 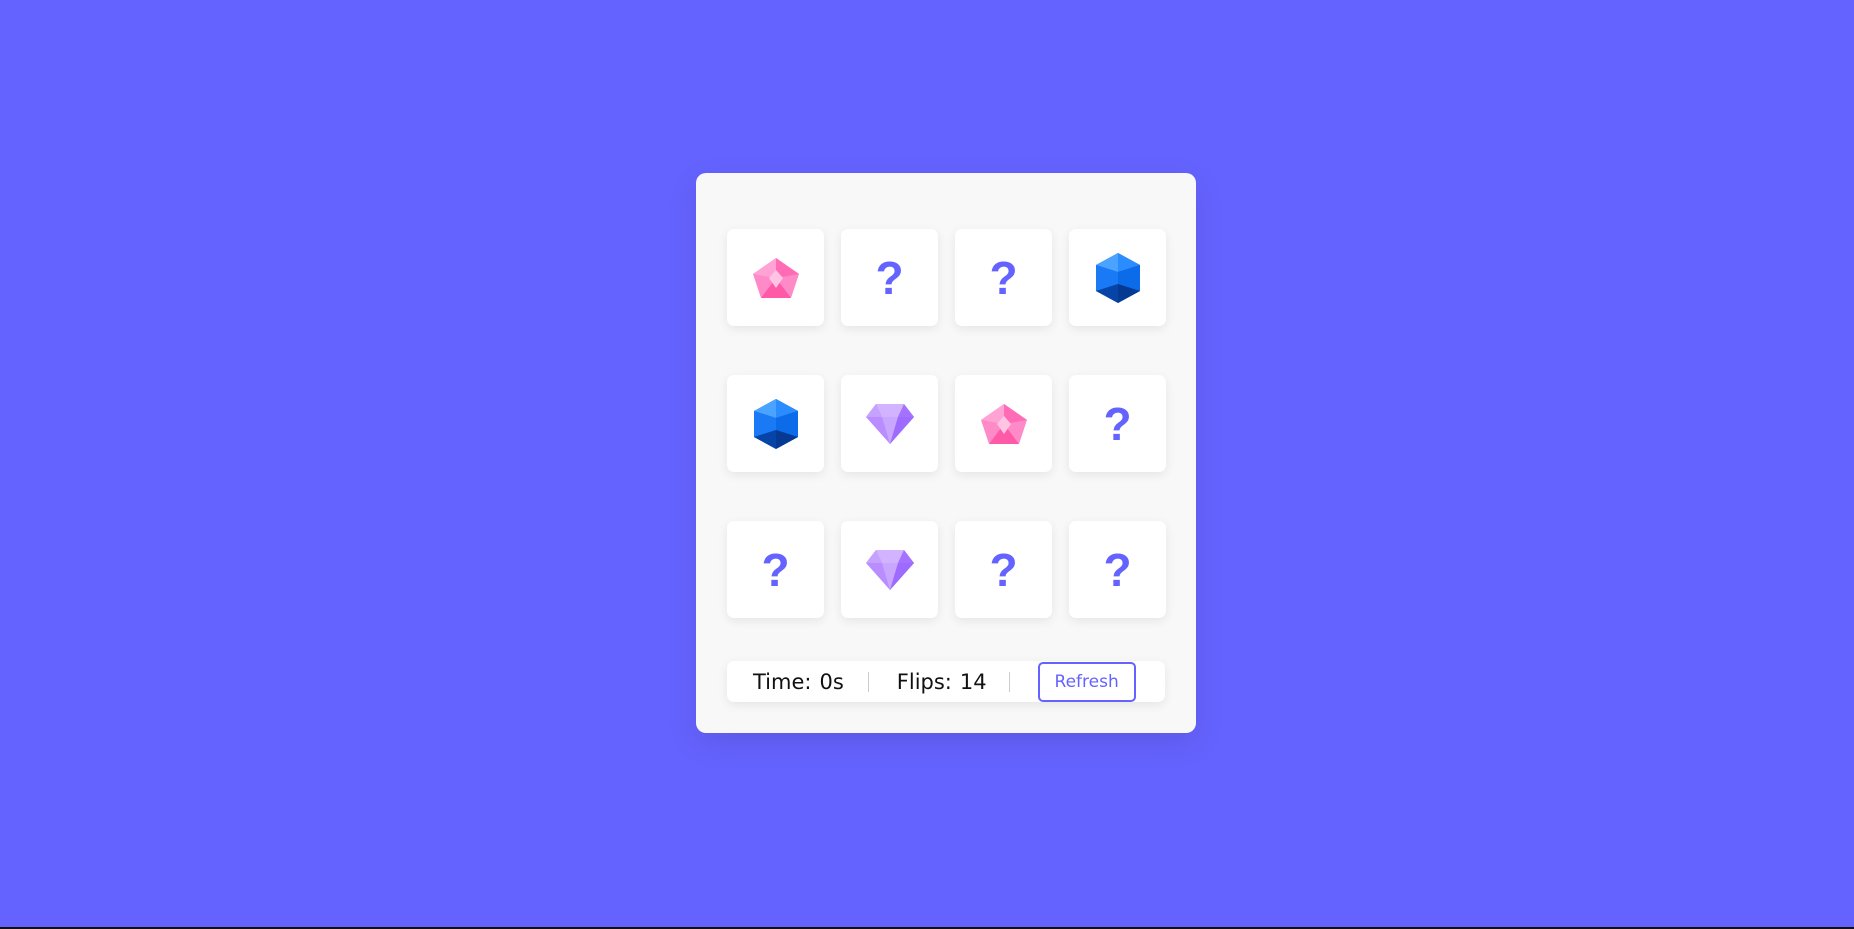 What do you see at coordinates (924, 681) in the screenshot?
I see `flips-label: Flips:` at bounding box center [924, 681].